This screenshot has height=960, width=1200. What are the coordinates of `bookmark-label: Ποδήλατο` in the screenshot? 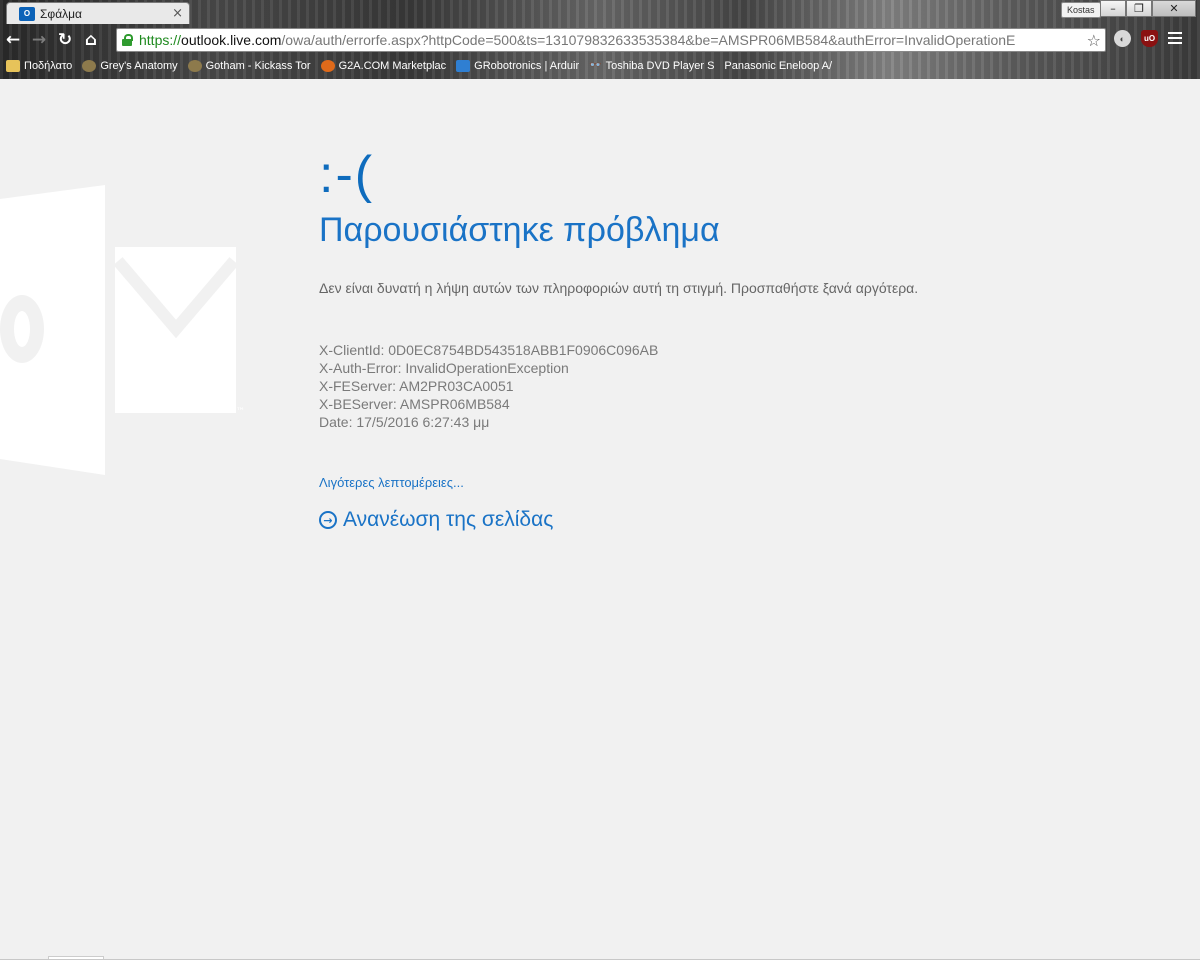 It's located at (48, 66).